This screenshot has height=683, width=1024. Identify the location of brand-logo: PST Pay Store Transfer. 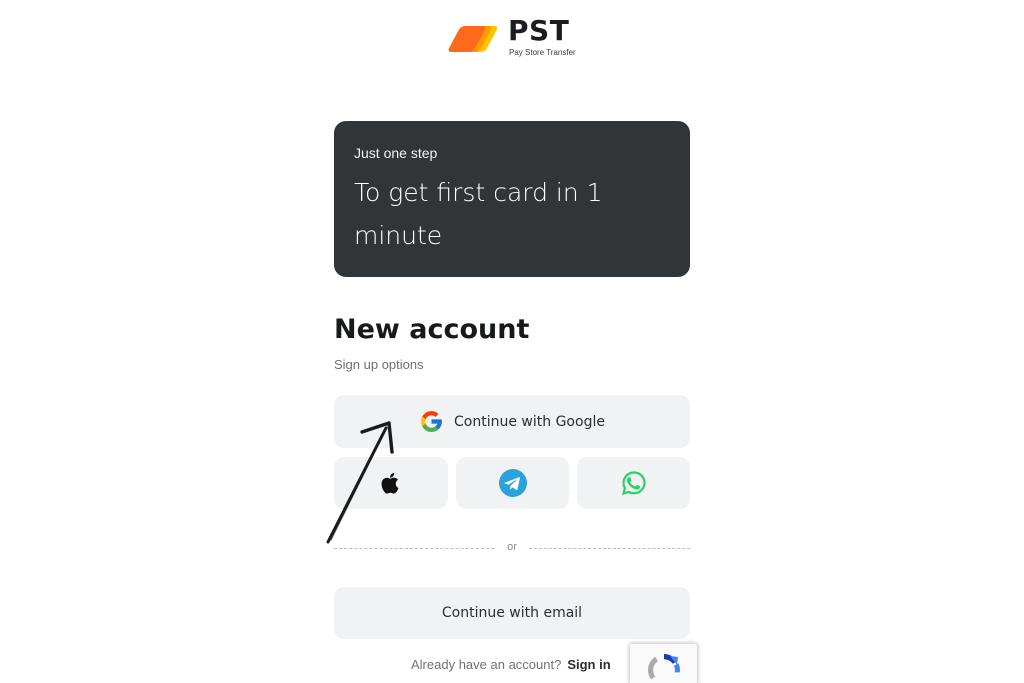
(516, 38).